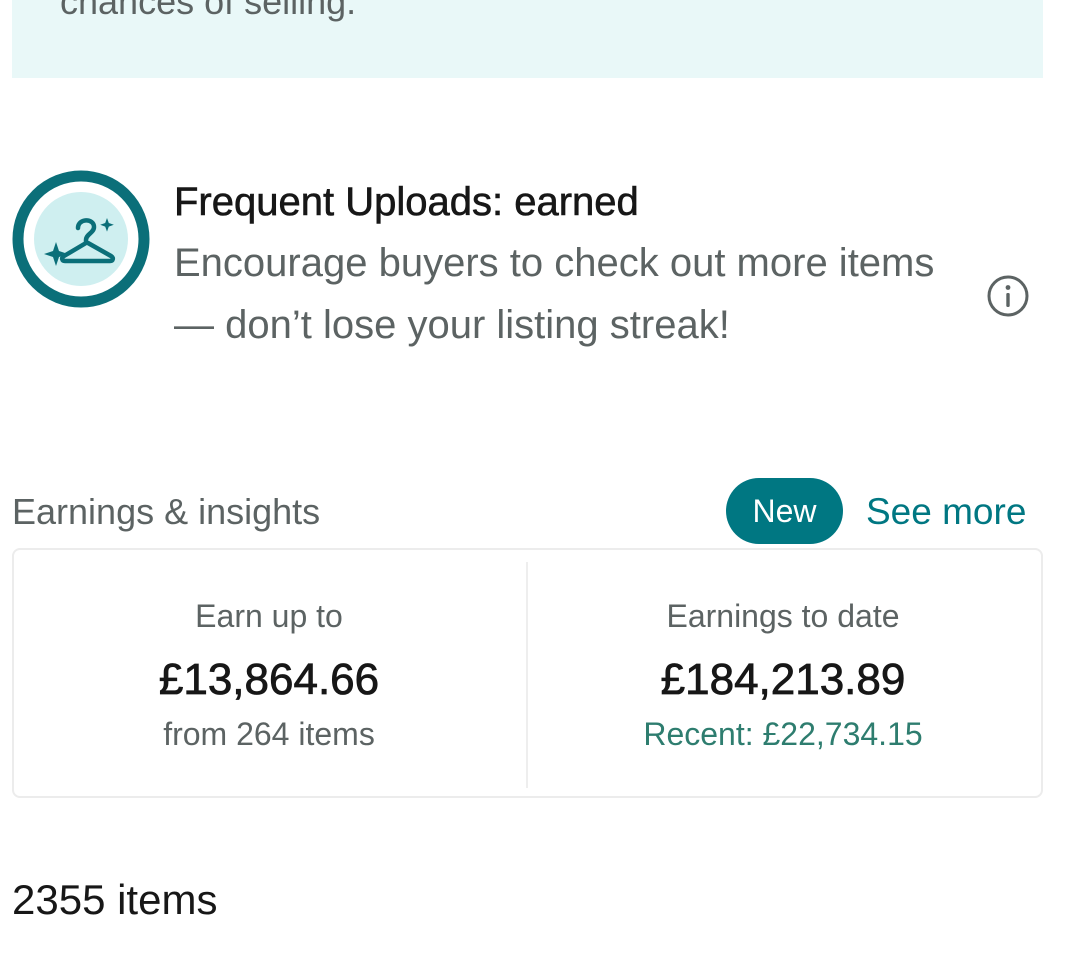 This screenshot has width=1065, height=972. Describe the element at coordinates (527, 39) in the screenshot. I see `tip-banner: chances of selling.` at that location.